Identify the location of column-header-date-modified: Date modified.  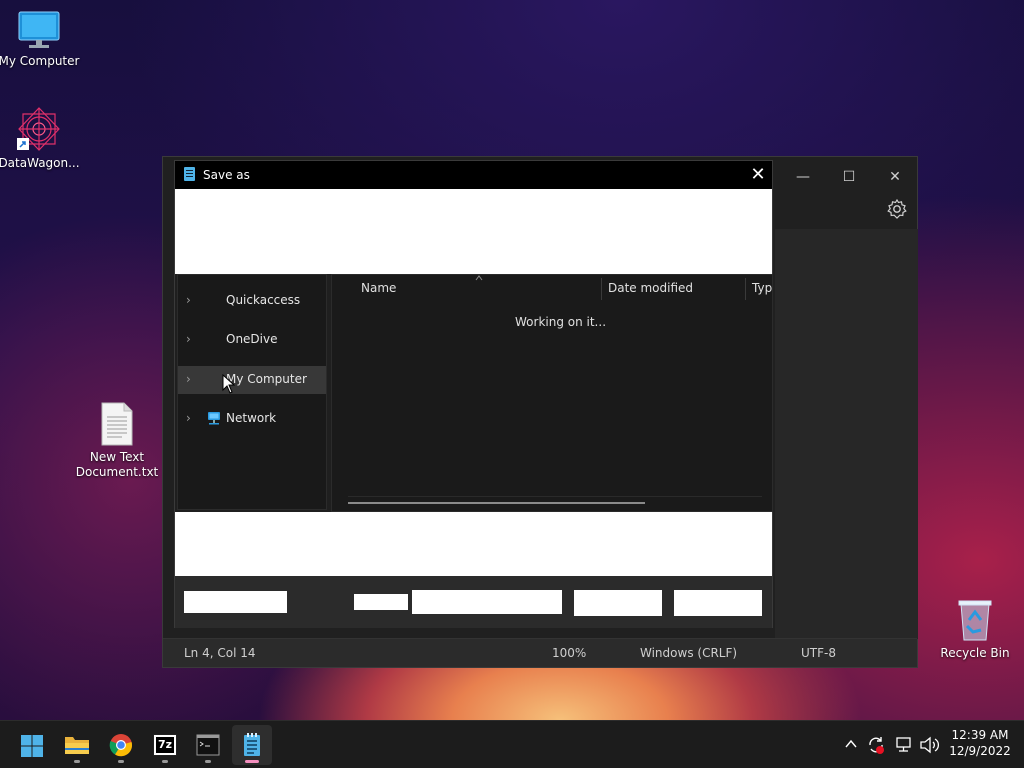
(650, 288).